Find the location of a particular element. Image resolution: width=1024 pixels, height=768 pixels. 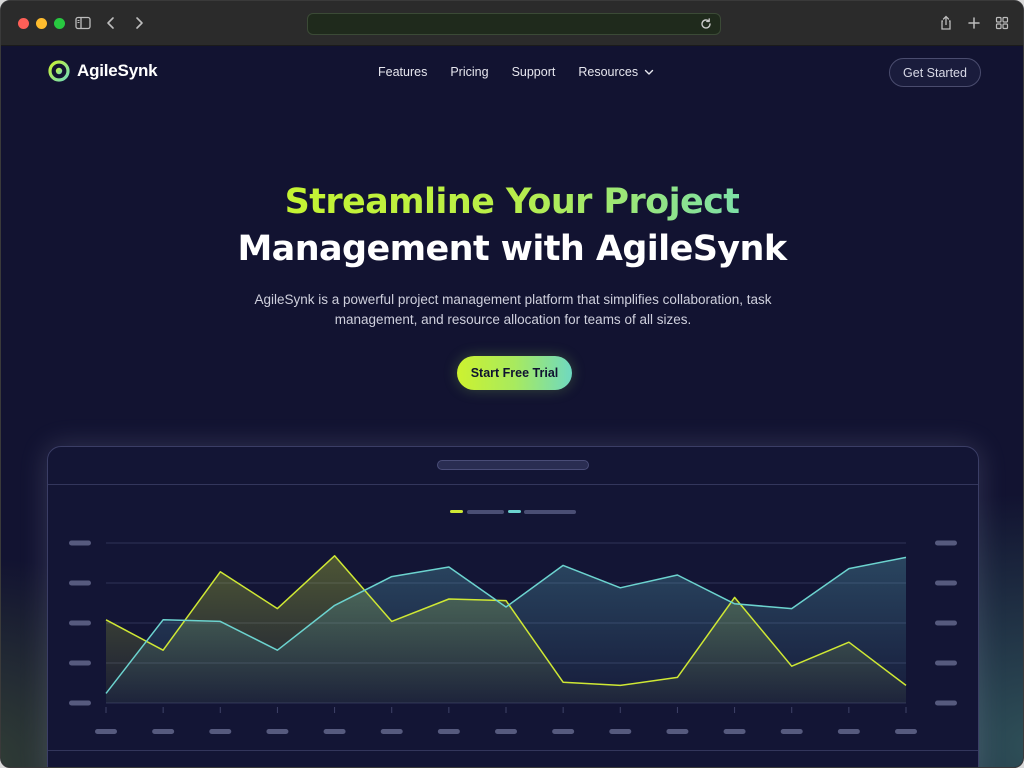

nav-link-label: Features is located at coordinates (403, 72).